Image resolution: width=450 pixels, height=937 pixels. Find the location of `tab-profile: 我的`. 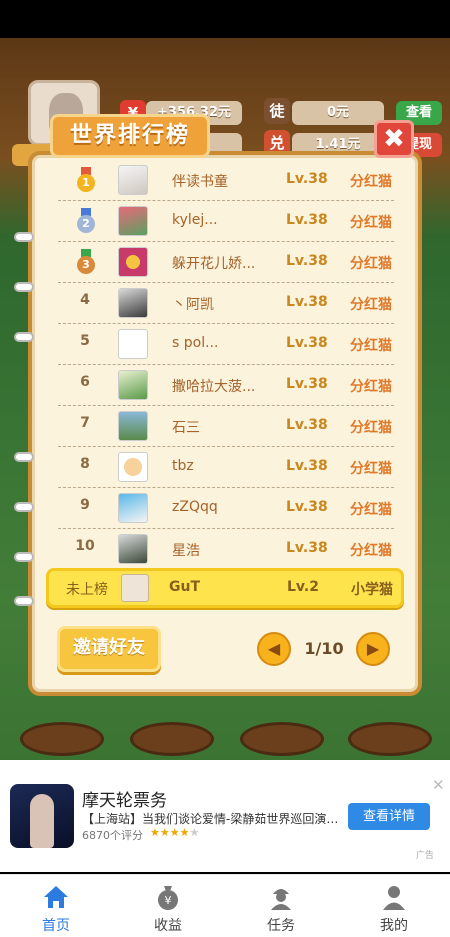

tab-profile: 我的 is located at coordinates (394, 906).